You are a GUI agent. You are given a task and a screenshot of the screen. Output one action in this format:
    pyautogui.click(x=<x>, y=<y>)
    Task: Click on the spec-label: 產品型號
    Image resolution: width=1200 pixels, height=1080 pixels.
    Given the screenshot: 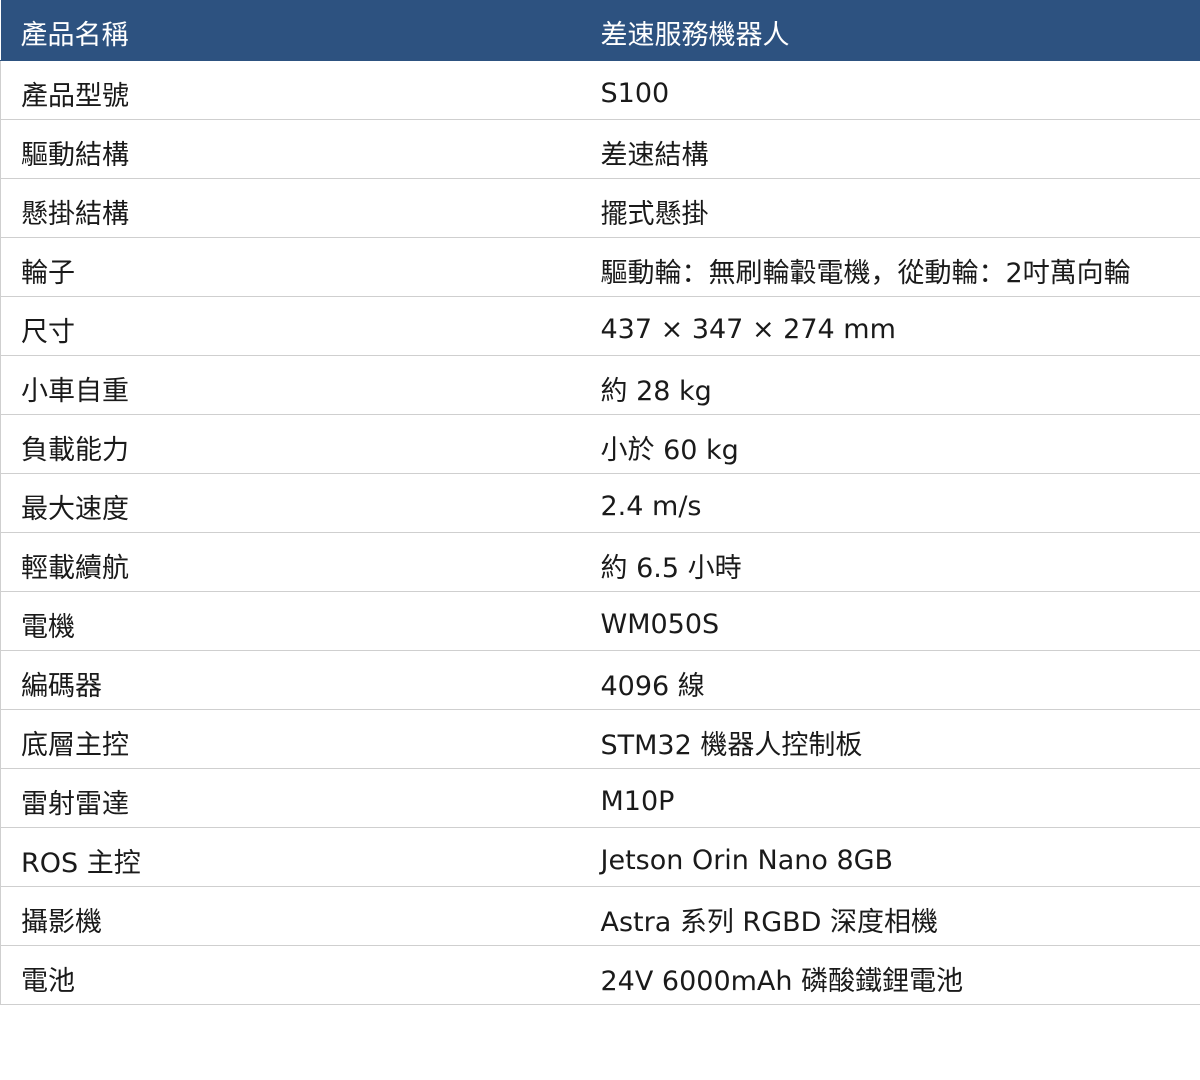 What is the action you would take?
    pyautogui.click(x=290, y=90)
    